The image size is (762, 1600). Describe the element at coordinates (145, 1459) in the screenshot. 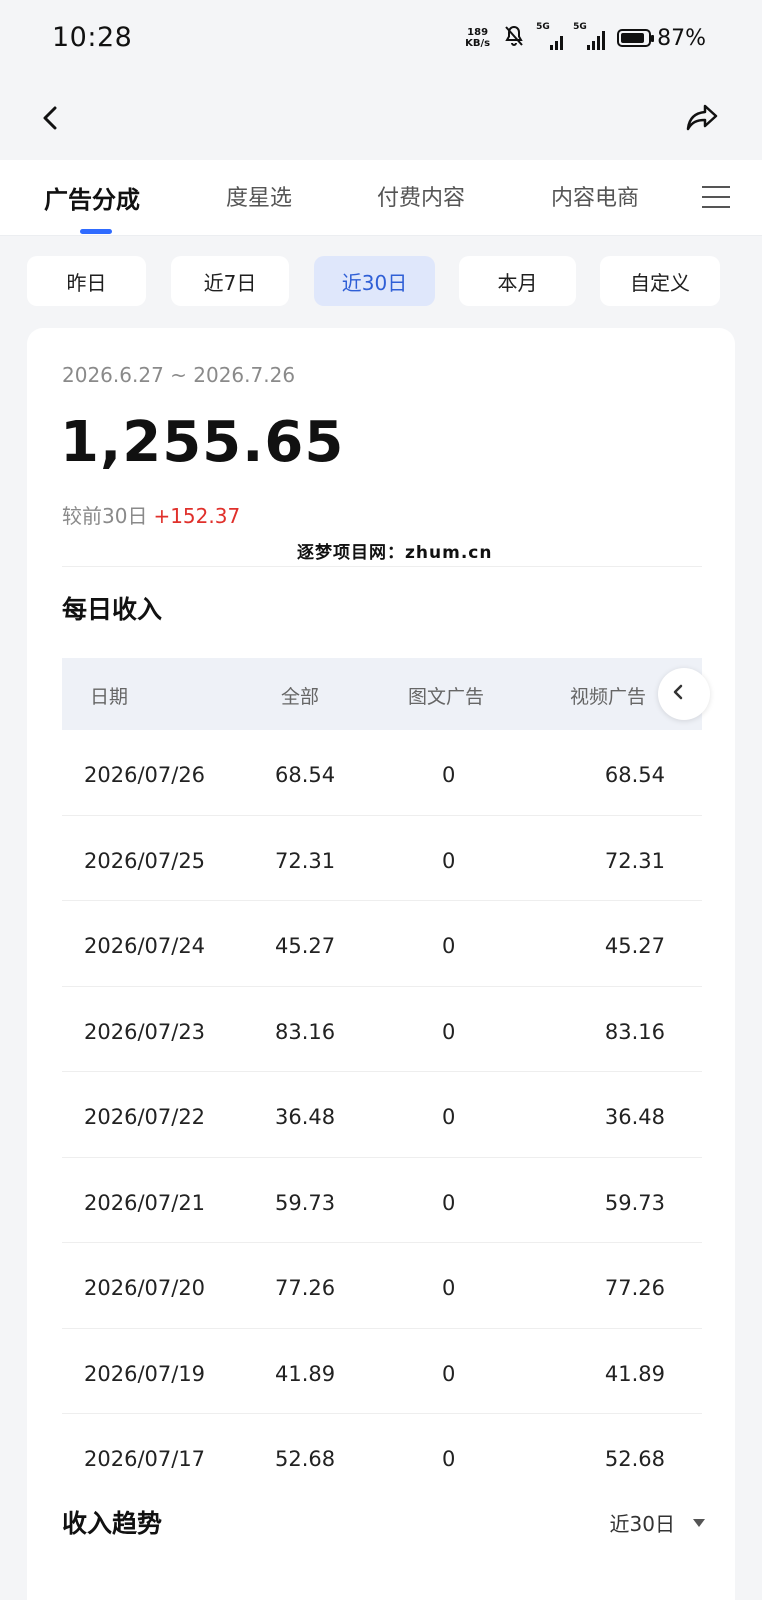

I see `cell-date: 2026/07/17` at that location.